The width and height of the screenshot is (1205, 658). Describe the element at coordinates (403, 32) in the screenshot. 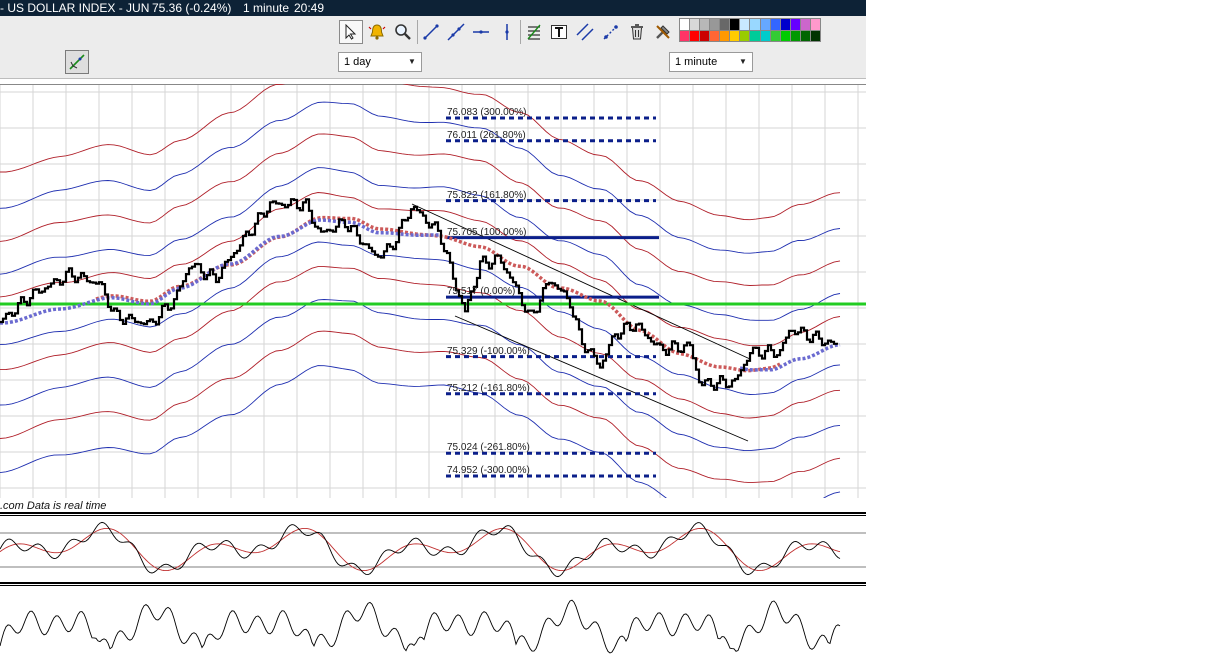

I see `zoom-icon` at that location.